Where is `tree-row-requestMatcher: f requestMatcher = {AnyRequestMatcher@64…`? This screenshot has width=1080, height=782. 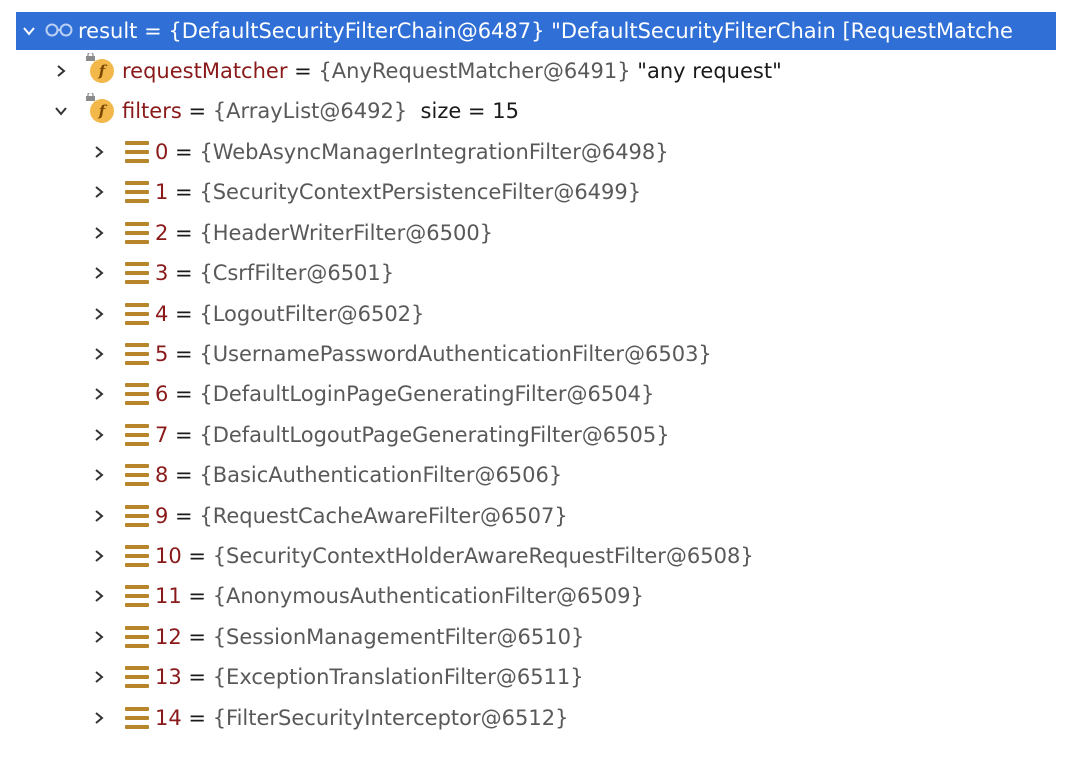
tree-row-requestMatcher: f requestMatcher = {AnyRequestMatcher@64… is located at coordinates (416, 71).